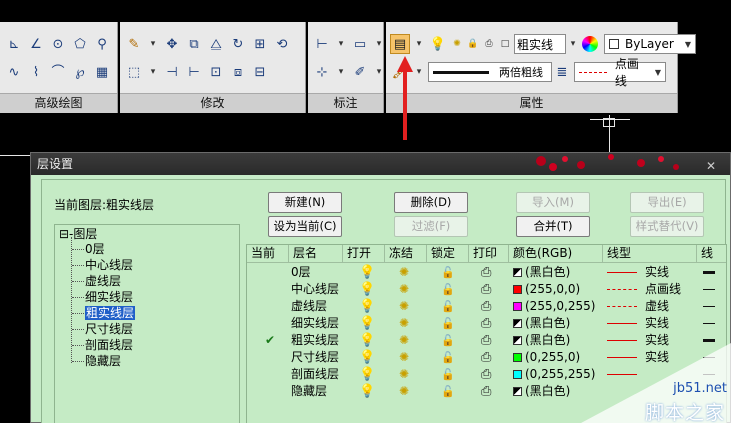 The width and height of the screenshot is (731, 423). What do you see at coordinates (238, 44) in the screenshot?
I see `rotate-icon: ↻` at bounding box center [238, 44].